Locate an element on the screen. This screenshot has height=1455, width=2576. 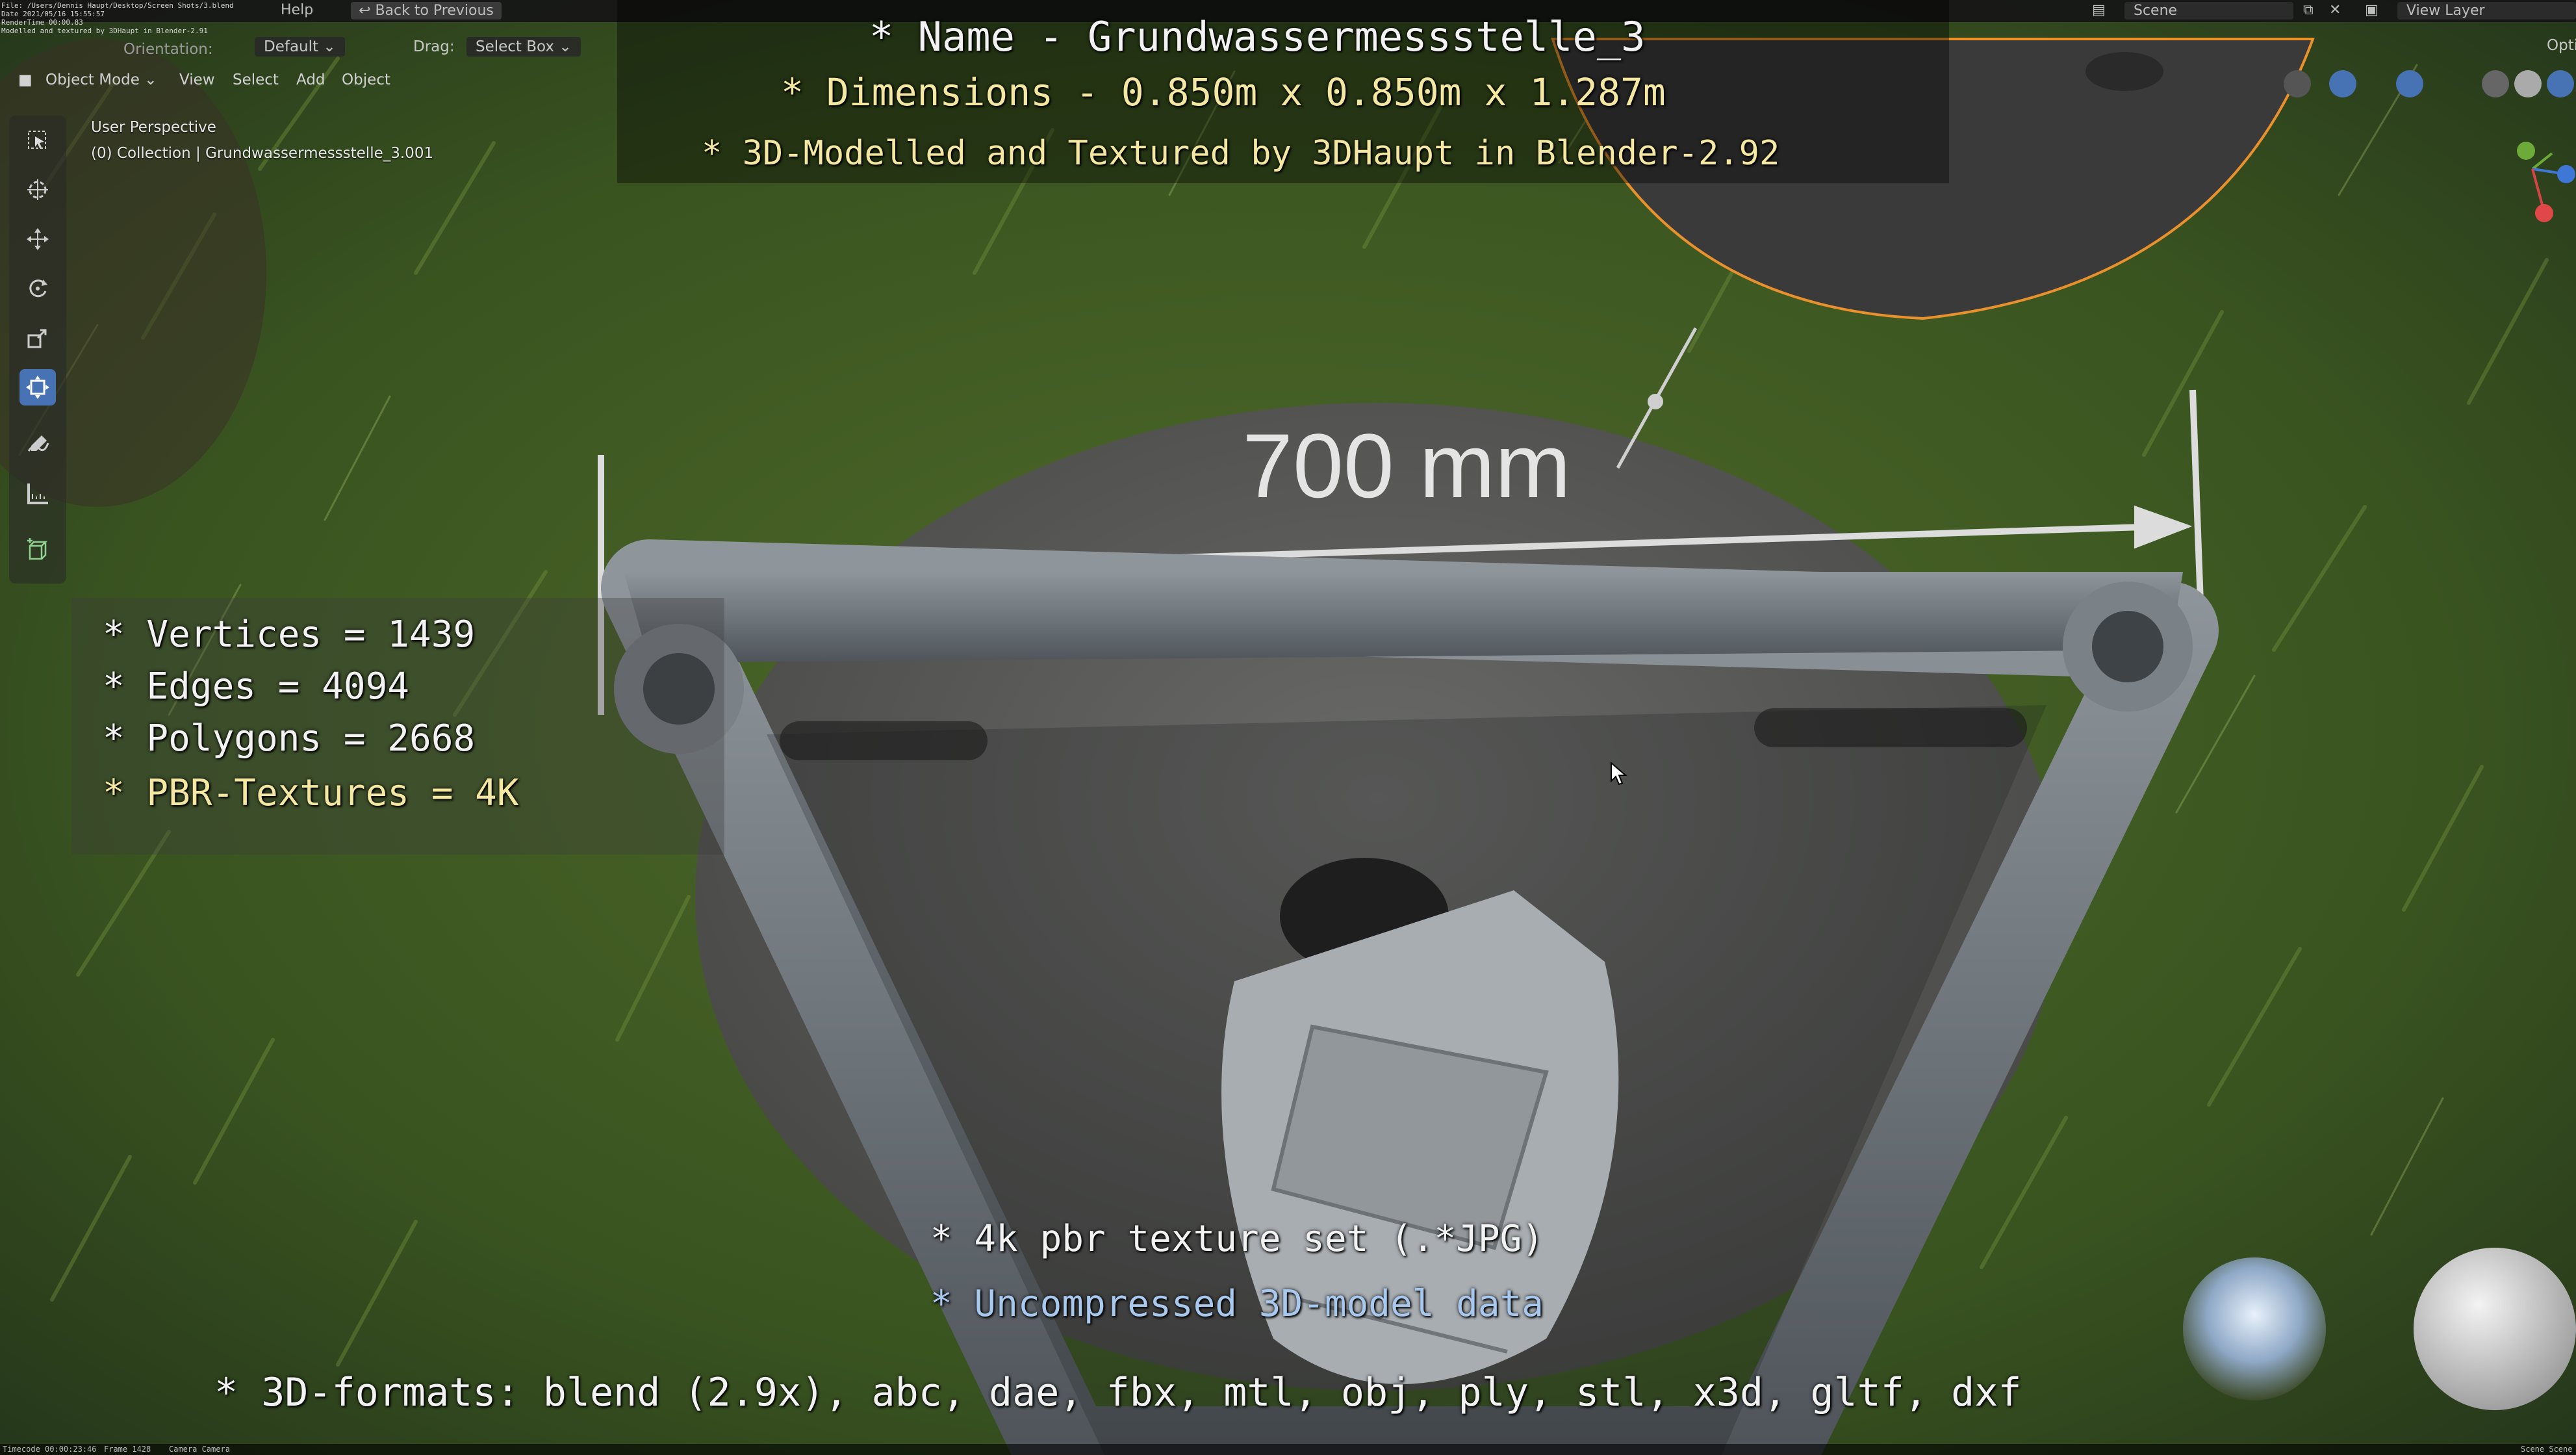
back-to-previous-label: Back to Previous is located at coordinates (434, 11).